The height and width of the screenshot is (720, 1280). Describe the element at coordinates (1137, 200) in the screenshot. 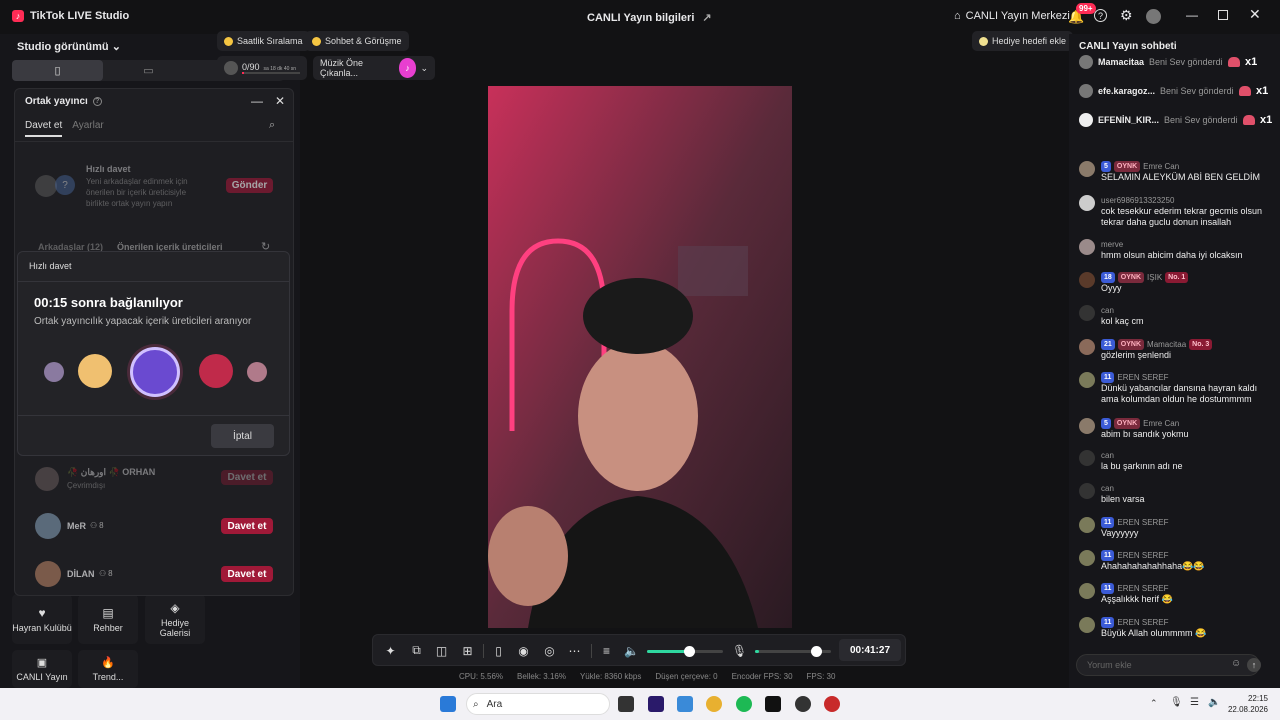

I see `chat-username: user6986913323250` at that location.